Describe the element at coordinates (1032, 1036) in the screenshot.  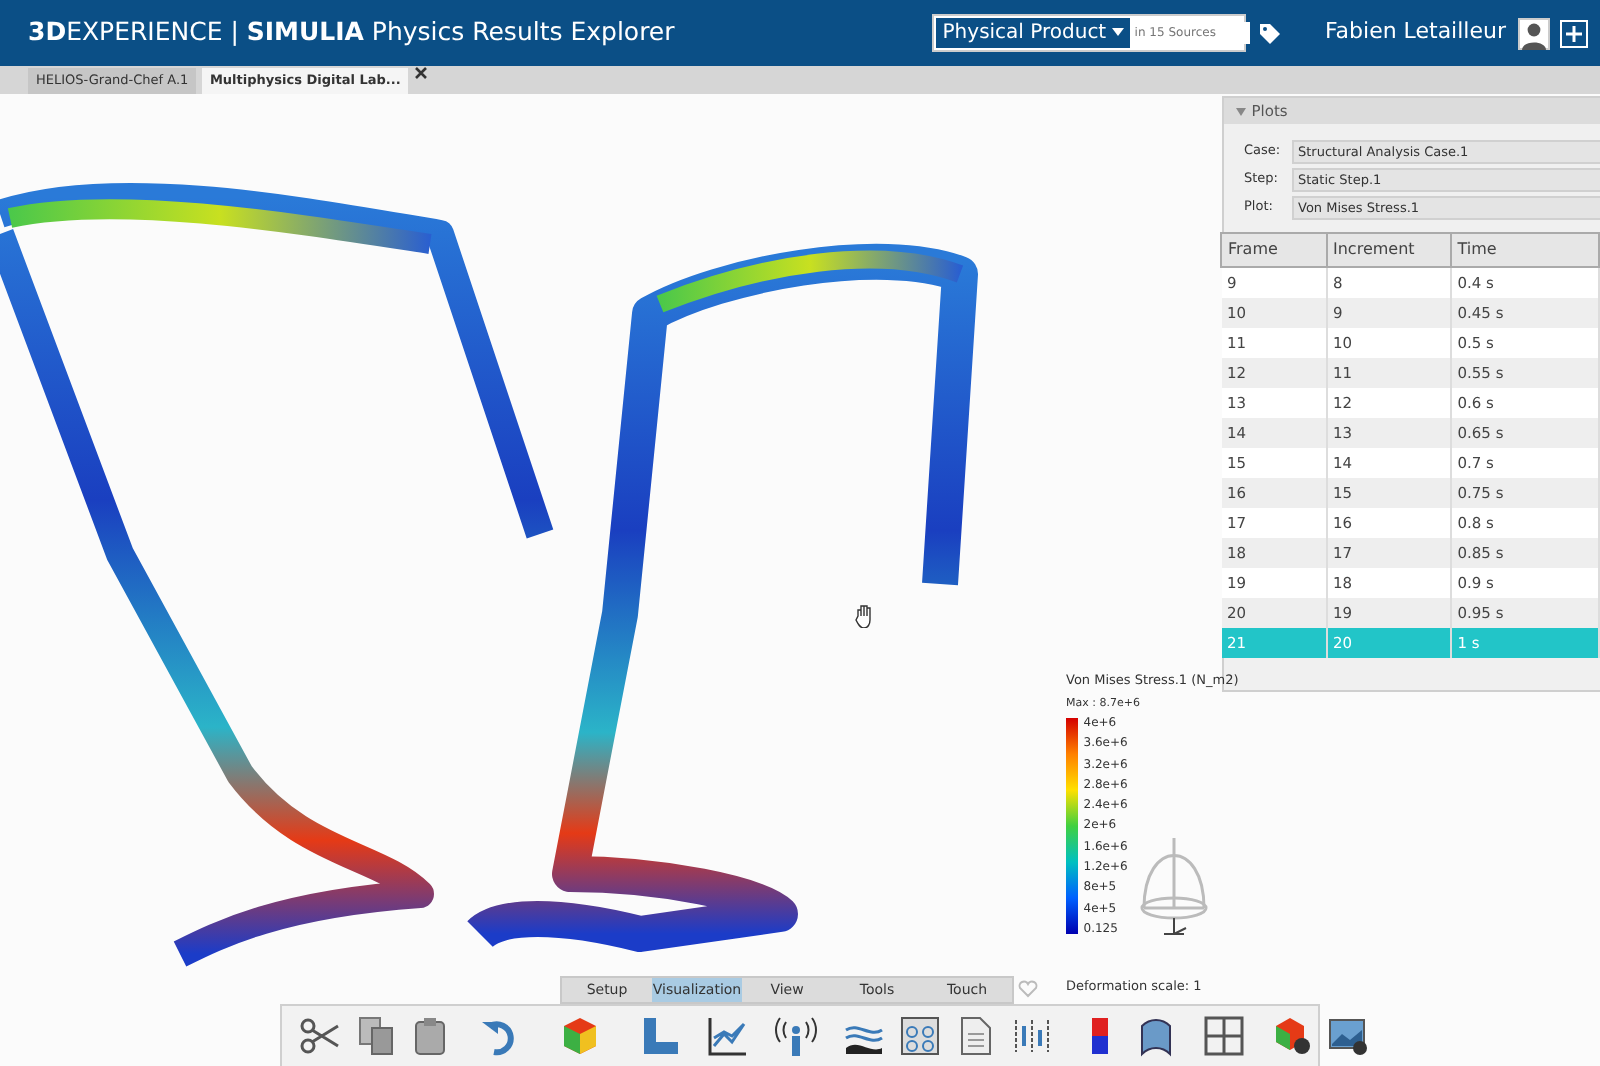
I see `columns-icon` at that location.